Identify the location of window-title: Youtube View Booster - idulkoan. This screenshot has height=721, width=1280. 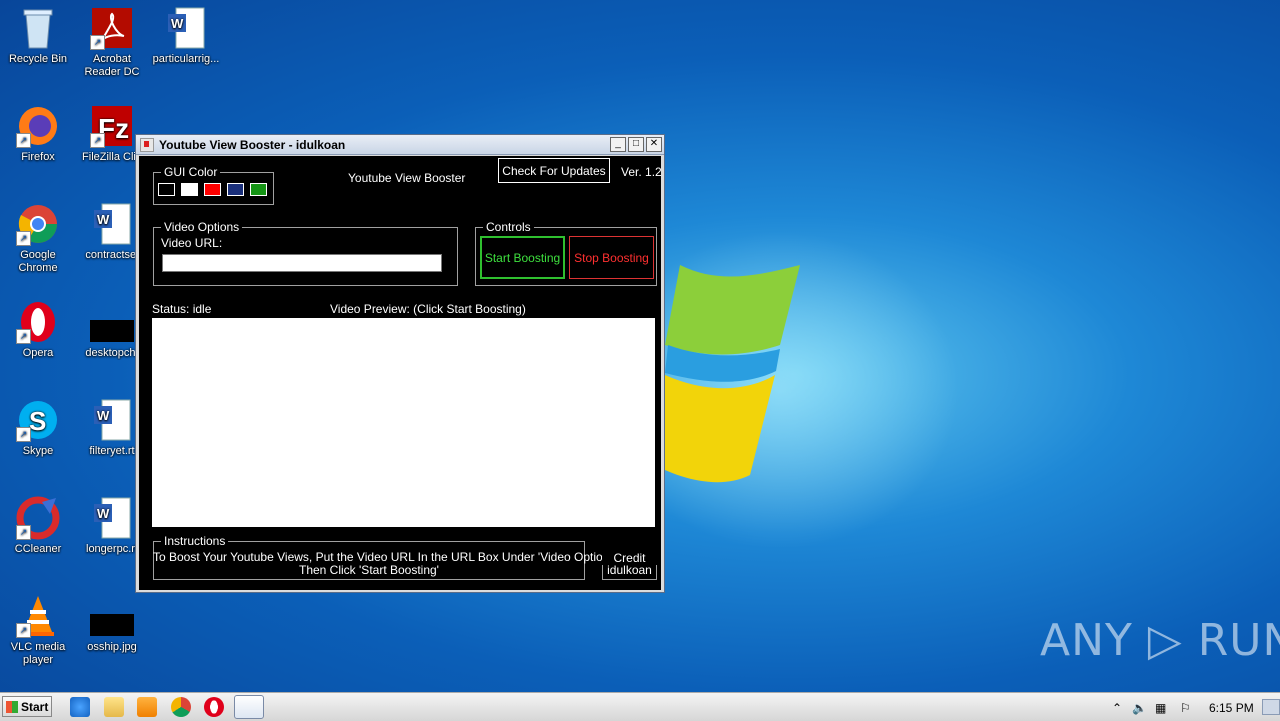
(252, 144).